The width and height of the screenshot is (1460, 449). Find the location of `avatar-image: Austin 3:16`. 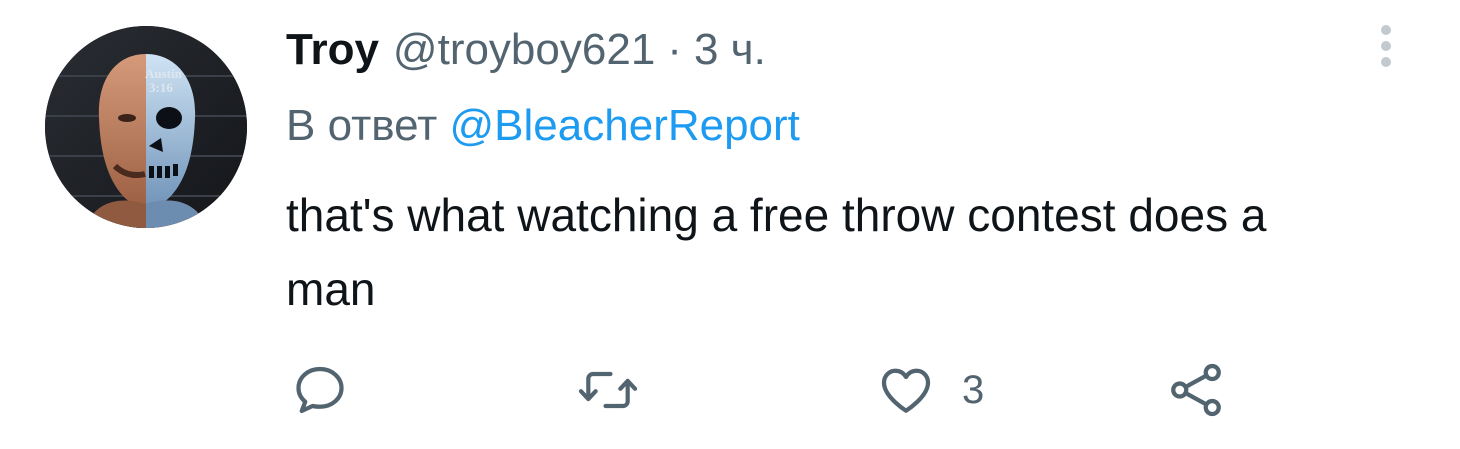

avatar-image: Austin 3:16 is located at coordinates (146, 127).